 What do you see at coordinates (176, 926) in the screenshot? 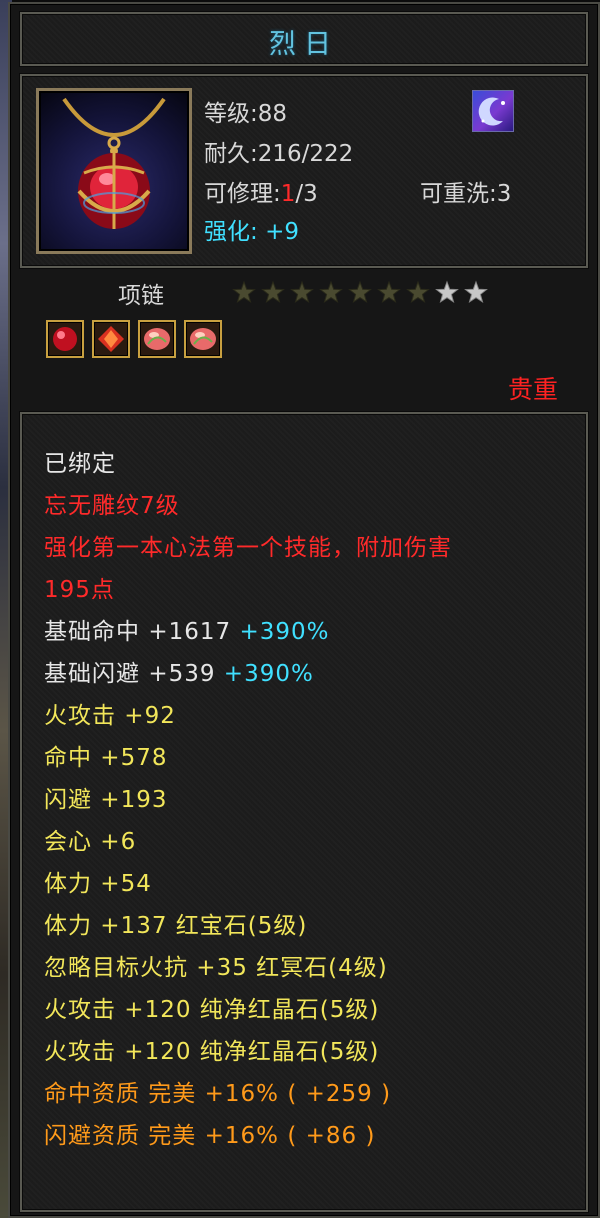
I see `gem-attribute-line: 体力 +137 红宝石(5级)` at bounding box center [176, 926].